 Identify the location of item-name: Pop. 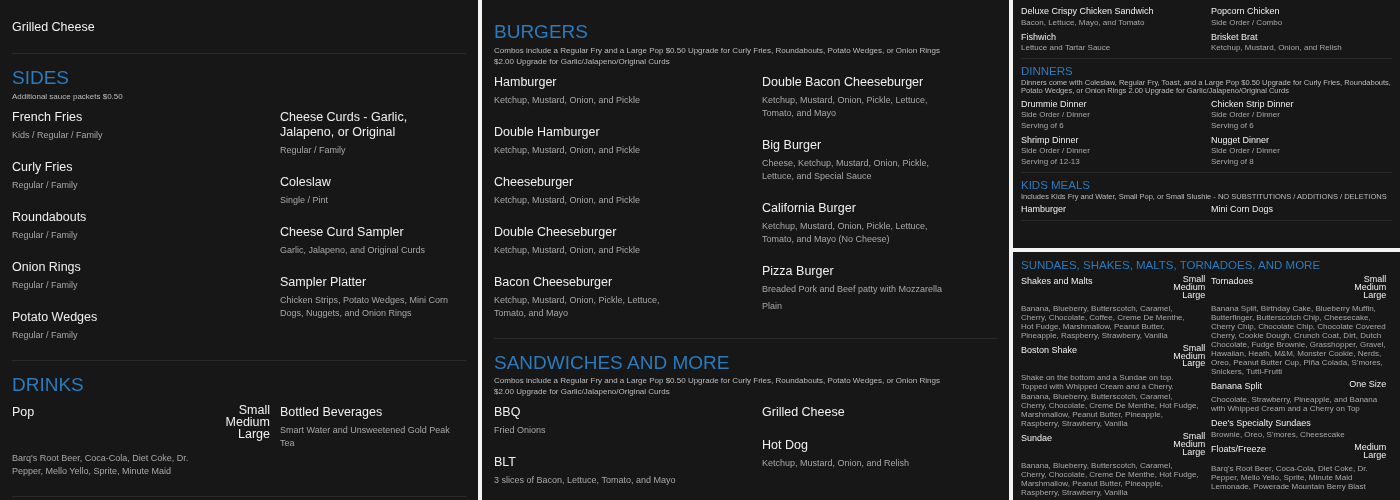
(23, 413).